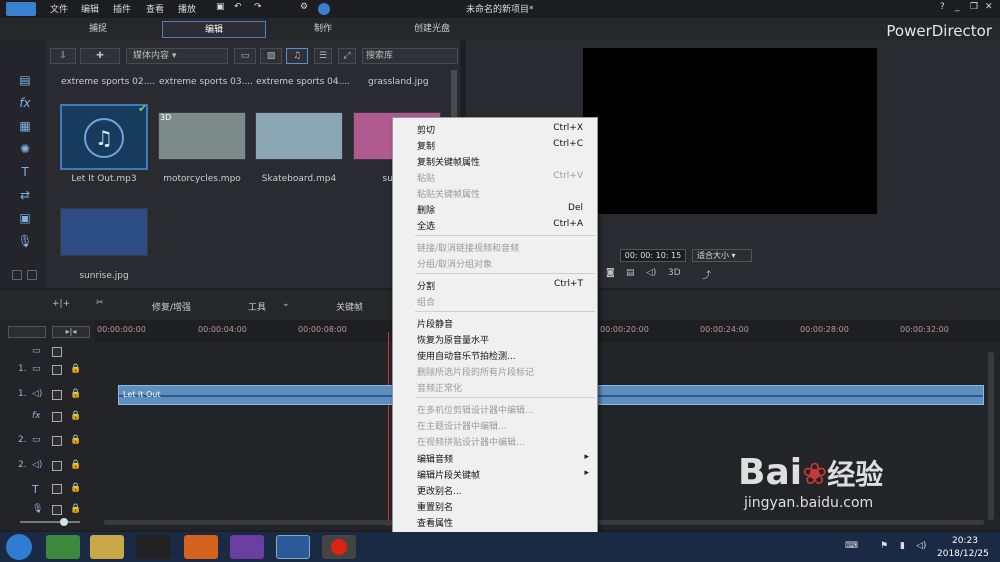 This screenshot has width=1000, height=562. Describe the element at coordinates (50, 522) in the screenshot. I see `zoom-slider` at that location.